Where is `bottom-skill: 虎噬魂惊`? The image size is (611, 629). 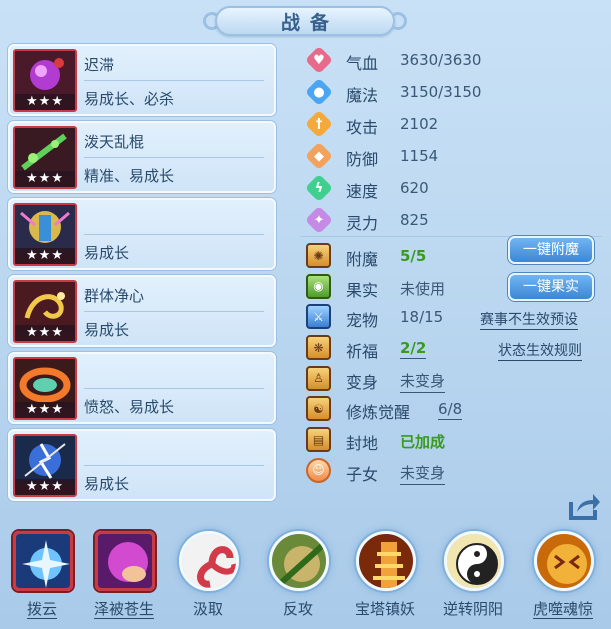
bottom-skill: 虎噬魂惊 is located at coordinates (563, 577).